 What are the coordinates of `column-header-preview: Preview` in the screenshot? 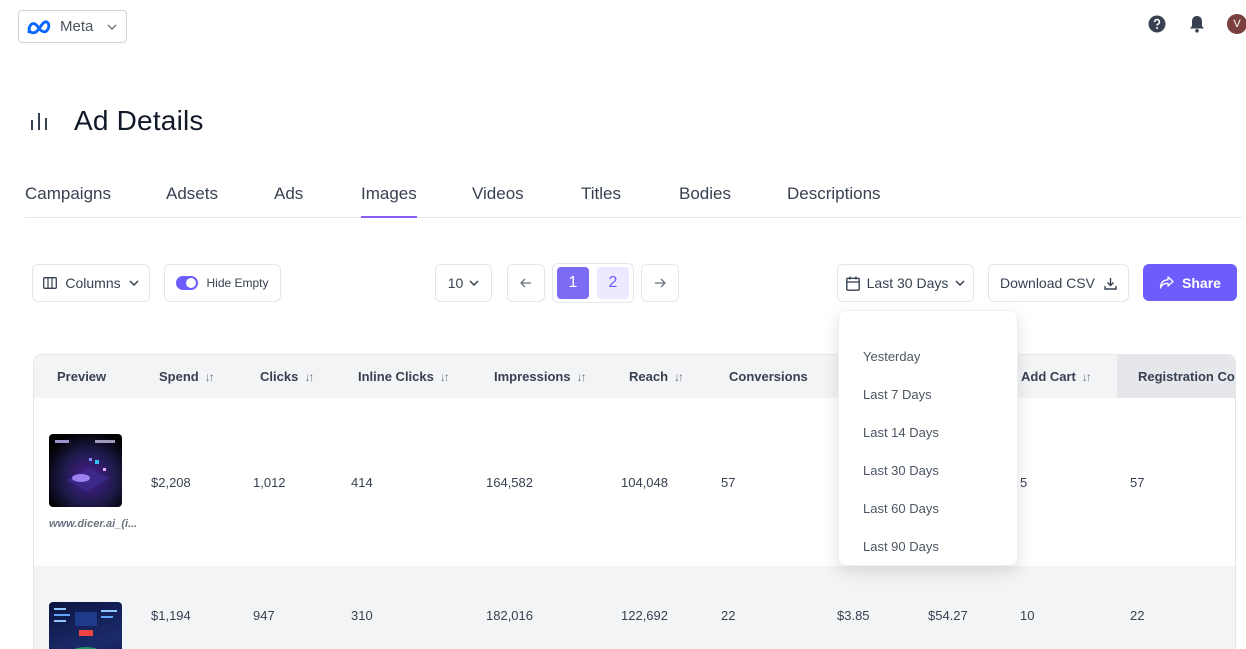 It's located at (82, 376).